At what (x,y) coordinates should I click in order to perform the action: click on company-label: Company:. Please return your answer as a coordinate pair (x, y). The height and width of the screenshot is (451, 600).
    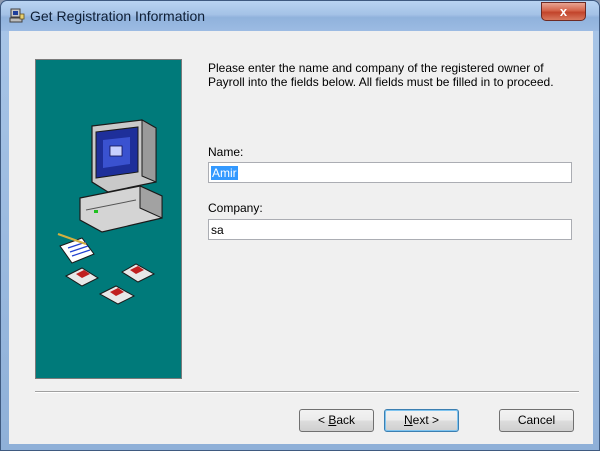
    Looking at the image, I should click on (235, 208).